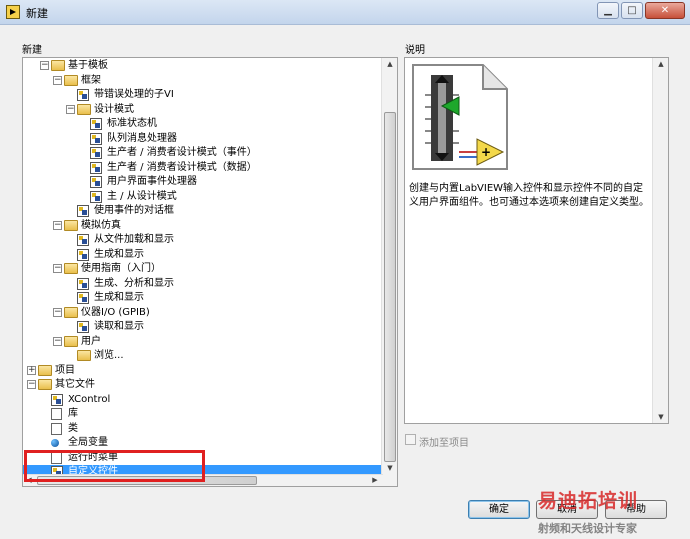 The width and height of the screenshot is (690, 539). I want to click on custom-control-preview-icon: +, so click(460, 117).